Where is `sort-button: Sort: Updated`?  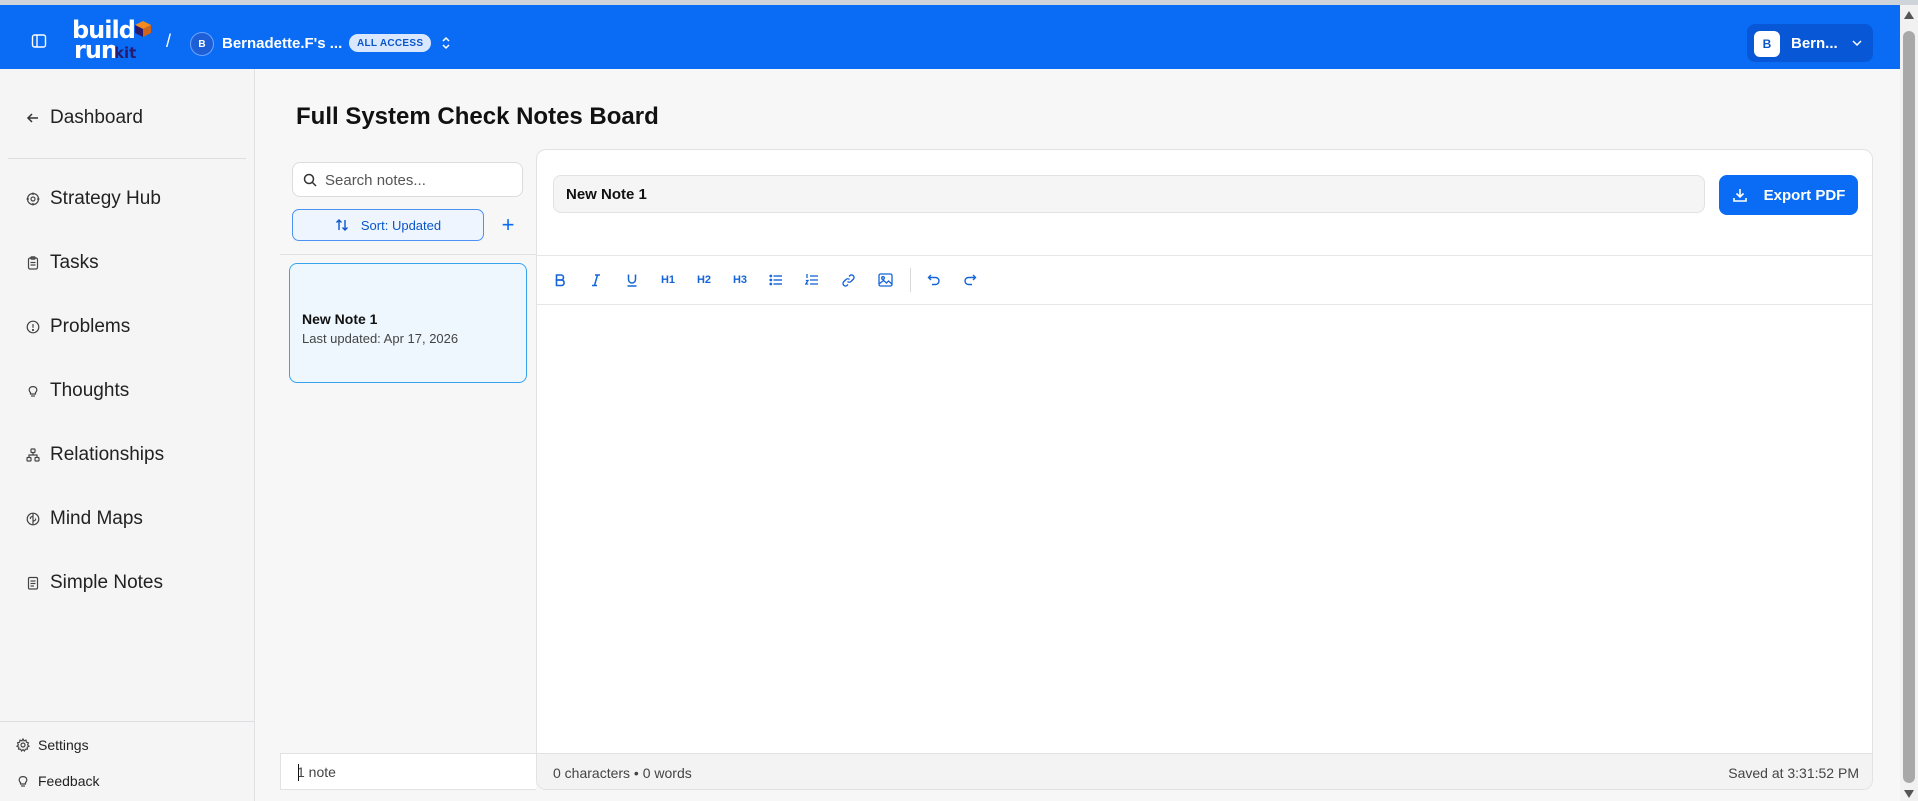
sort-button: Sort: Updated is located at coordinates (388, 225).